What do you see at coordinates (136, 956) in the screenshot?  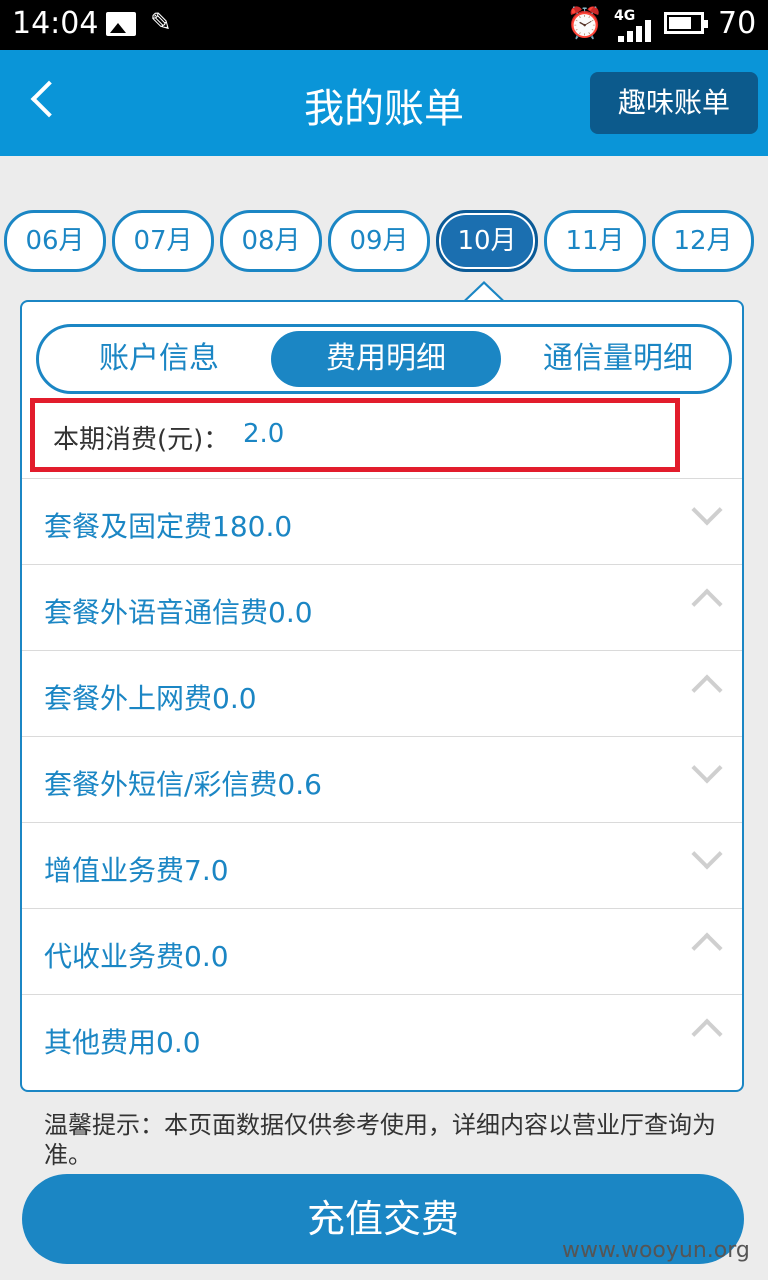 I see `fee-row-label: 代收业务费0.0` at bounding box center [136, 956].